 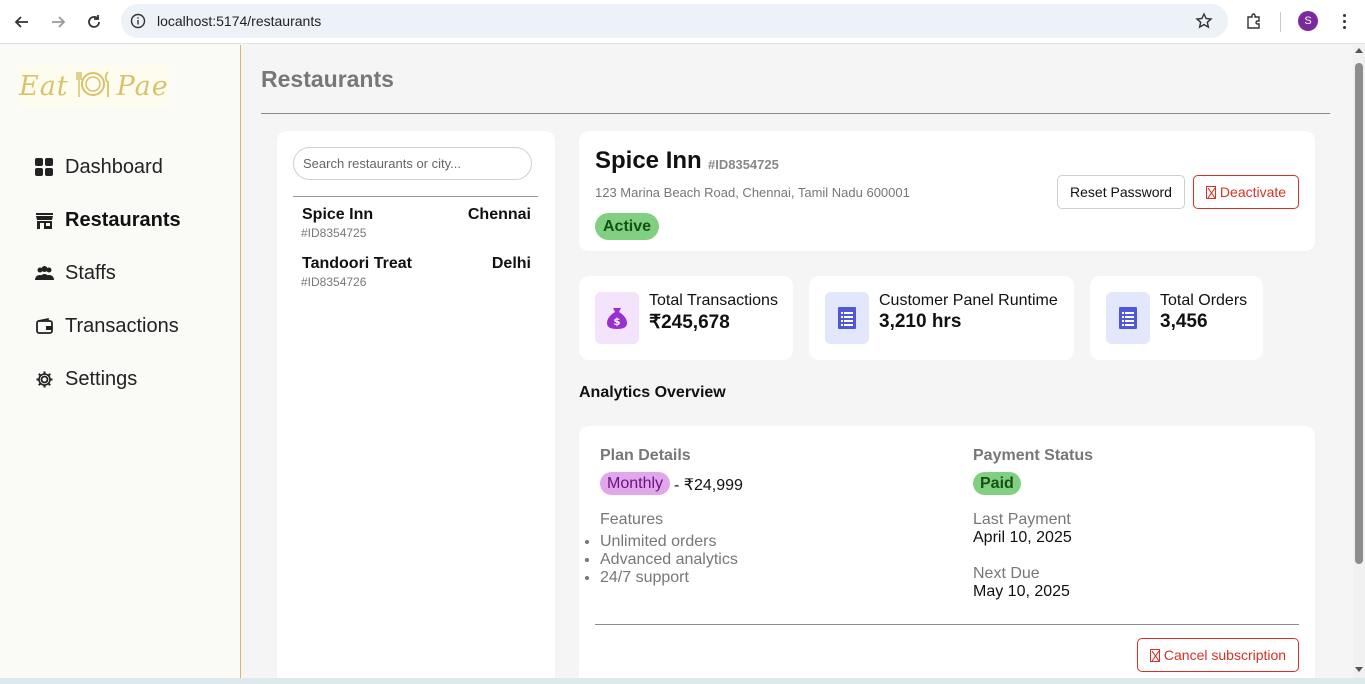 What do you see at coordinates (101, 378) in the screenshot?
I see `sidebar-item-label: Settings` at bounding box center [101, 378].